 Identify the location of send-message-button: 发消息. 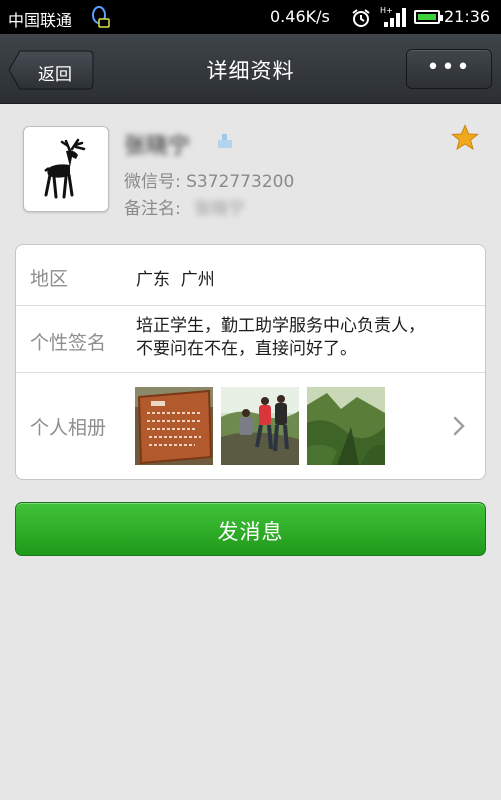
(250, 529).